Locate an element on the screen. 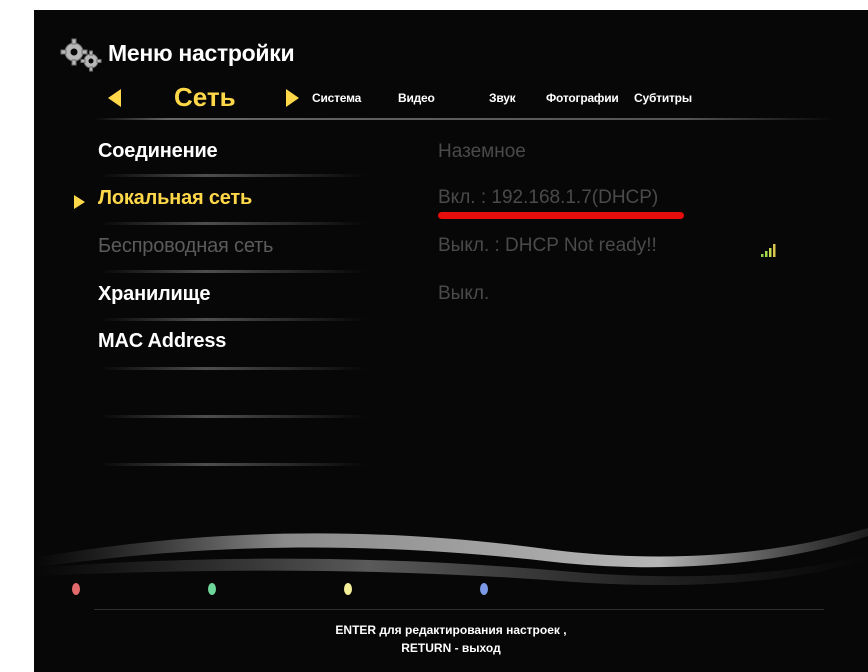 This screenshot has height=672, width=868. menu-item-storage: Хранилище is located at coordinates (154, 294).